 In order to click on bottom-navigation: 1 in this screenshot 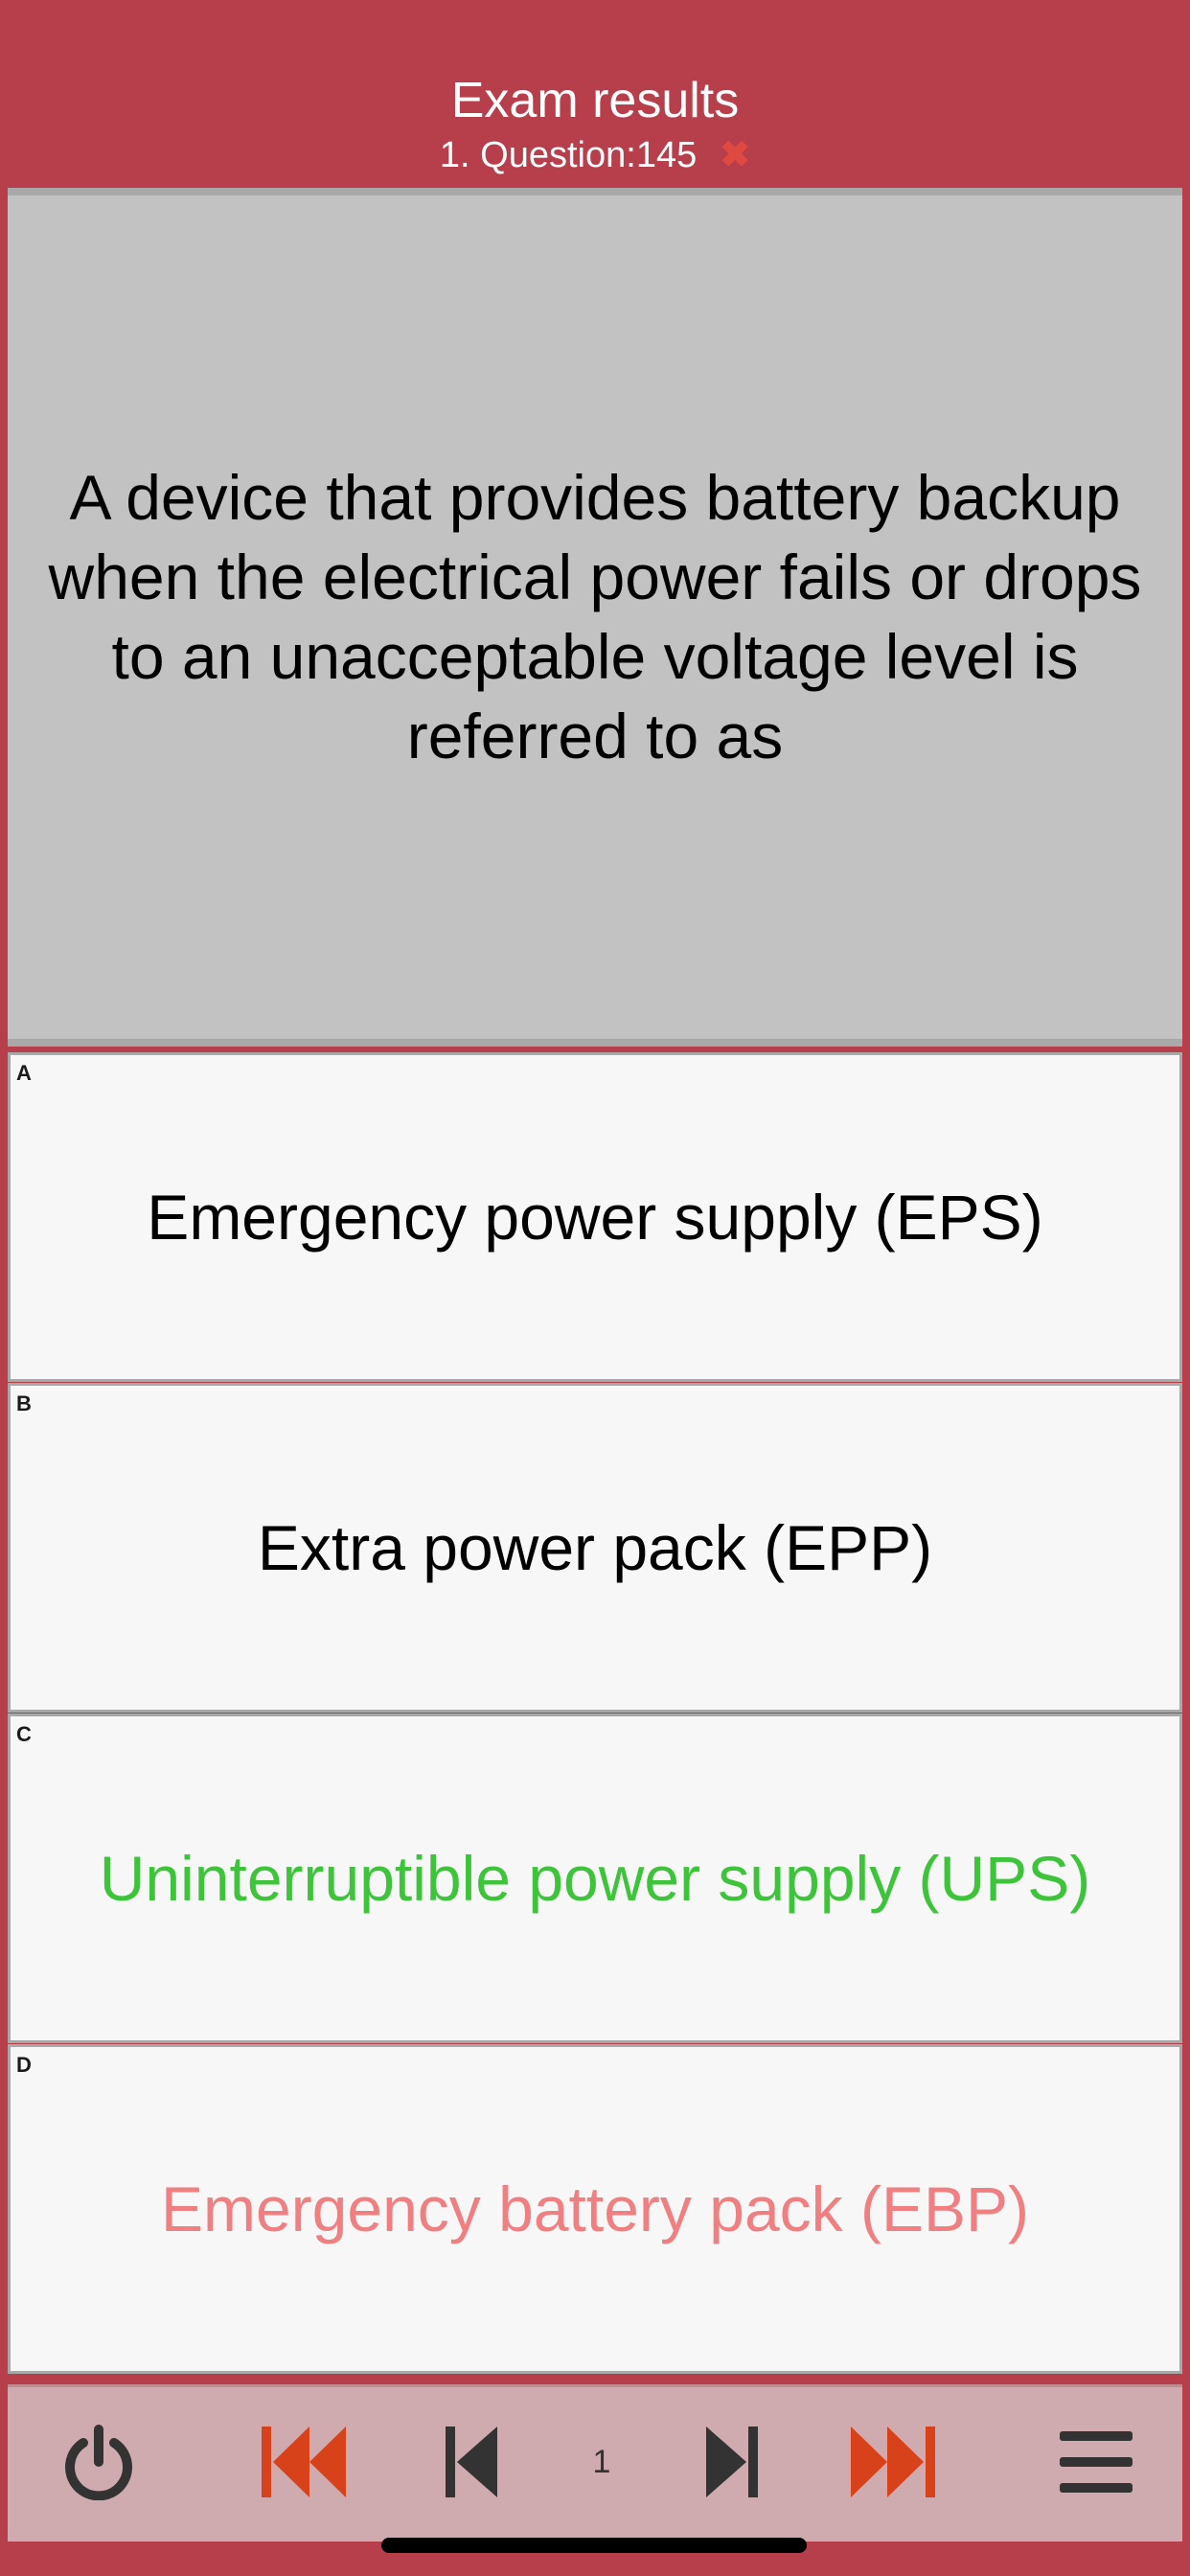, I will do `click(595, 2463)`.